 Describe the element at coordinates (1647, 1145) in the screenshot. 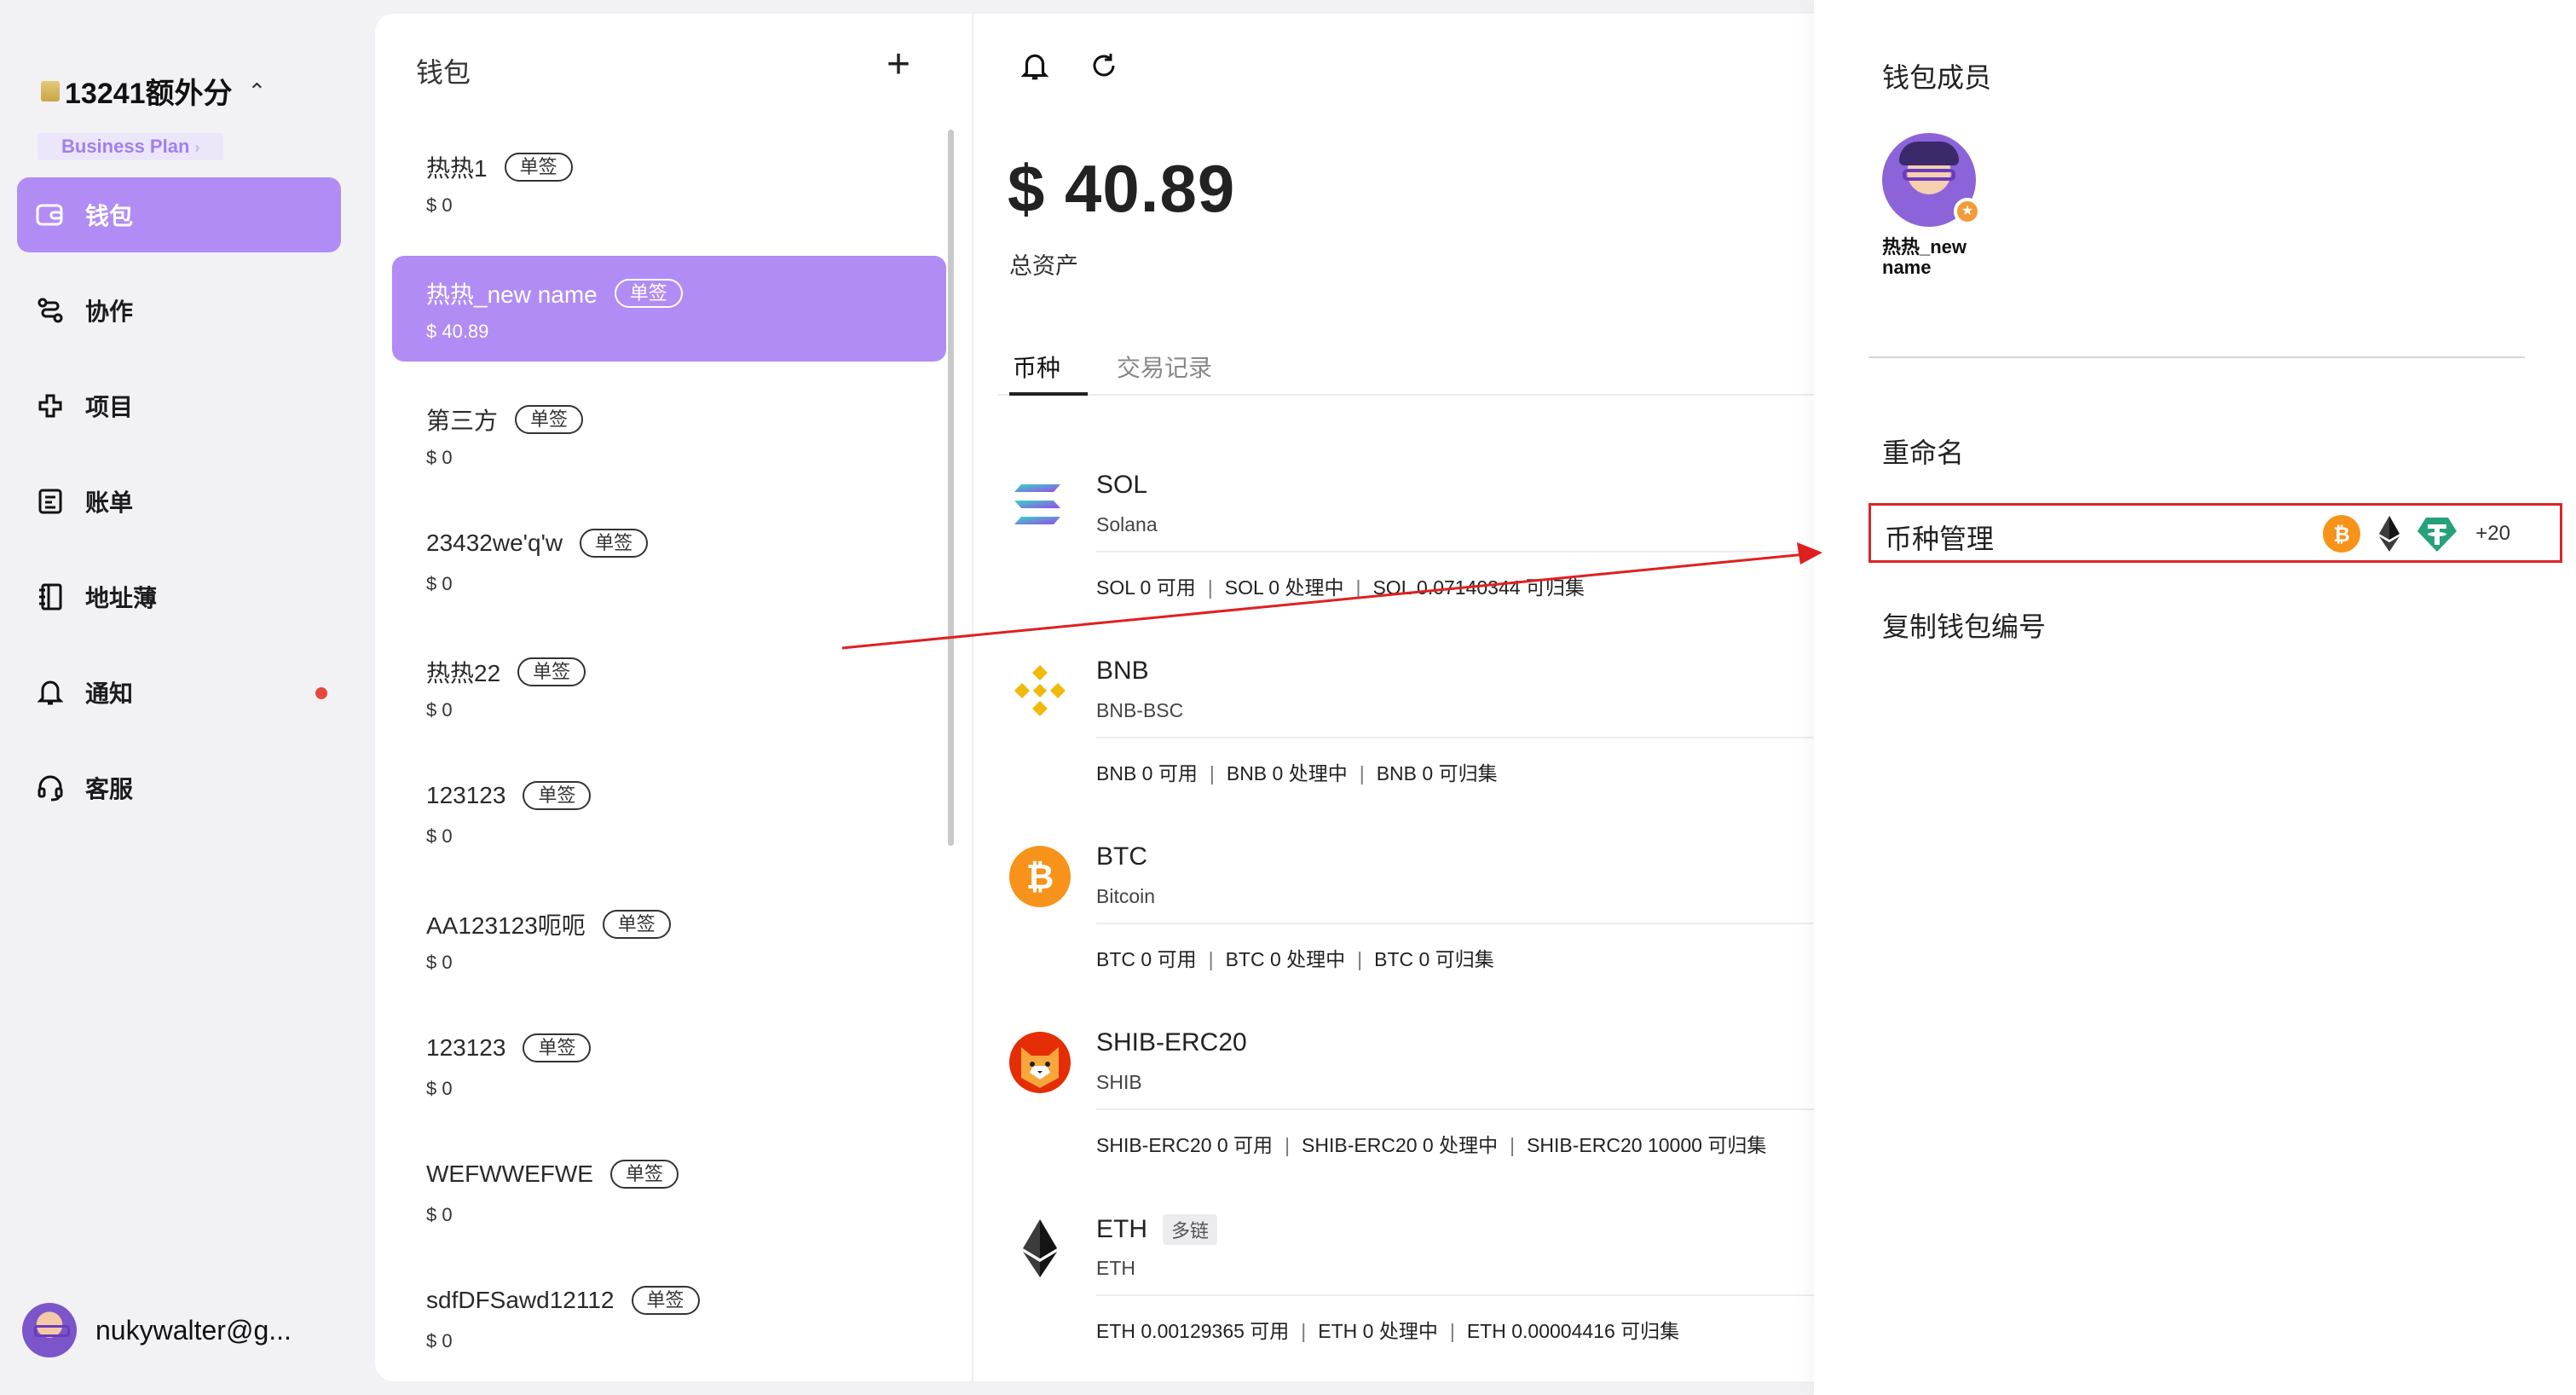

I see `balance-collectable: SHIB-ERC20 10000 可归集` at that location.